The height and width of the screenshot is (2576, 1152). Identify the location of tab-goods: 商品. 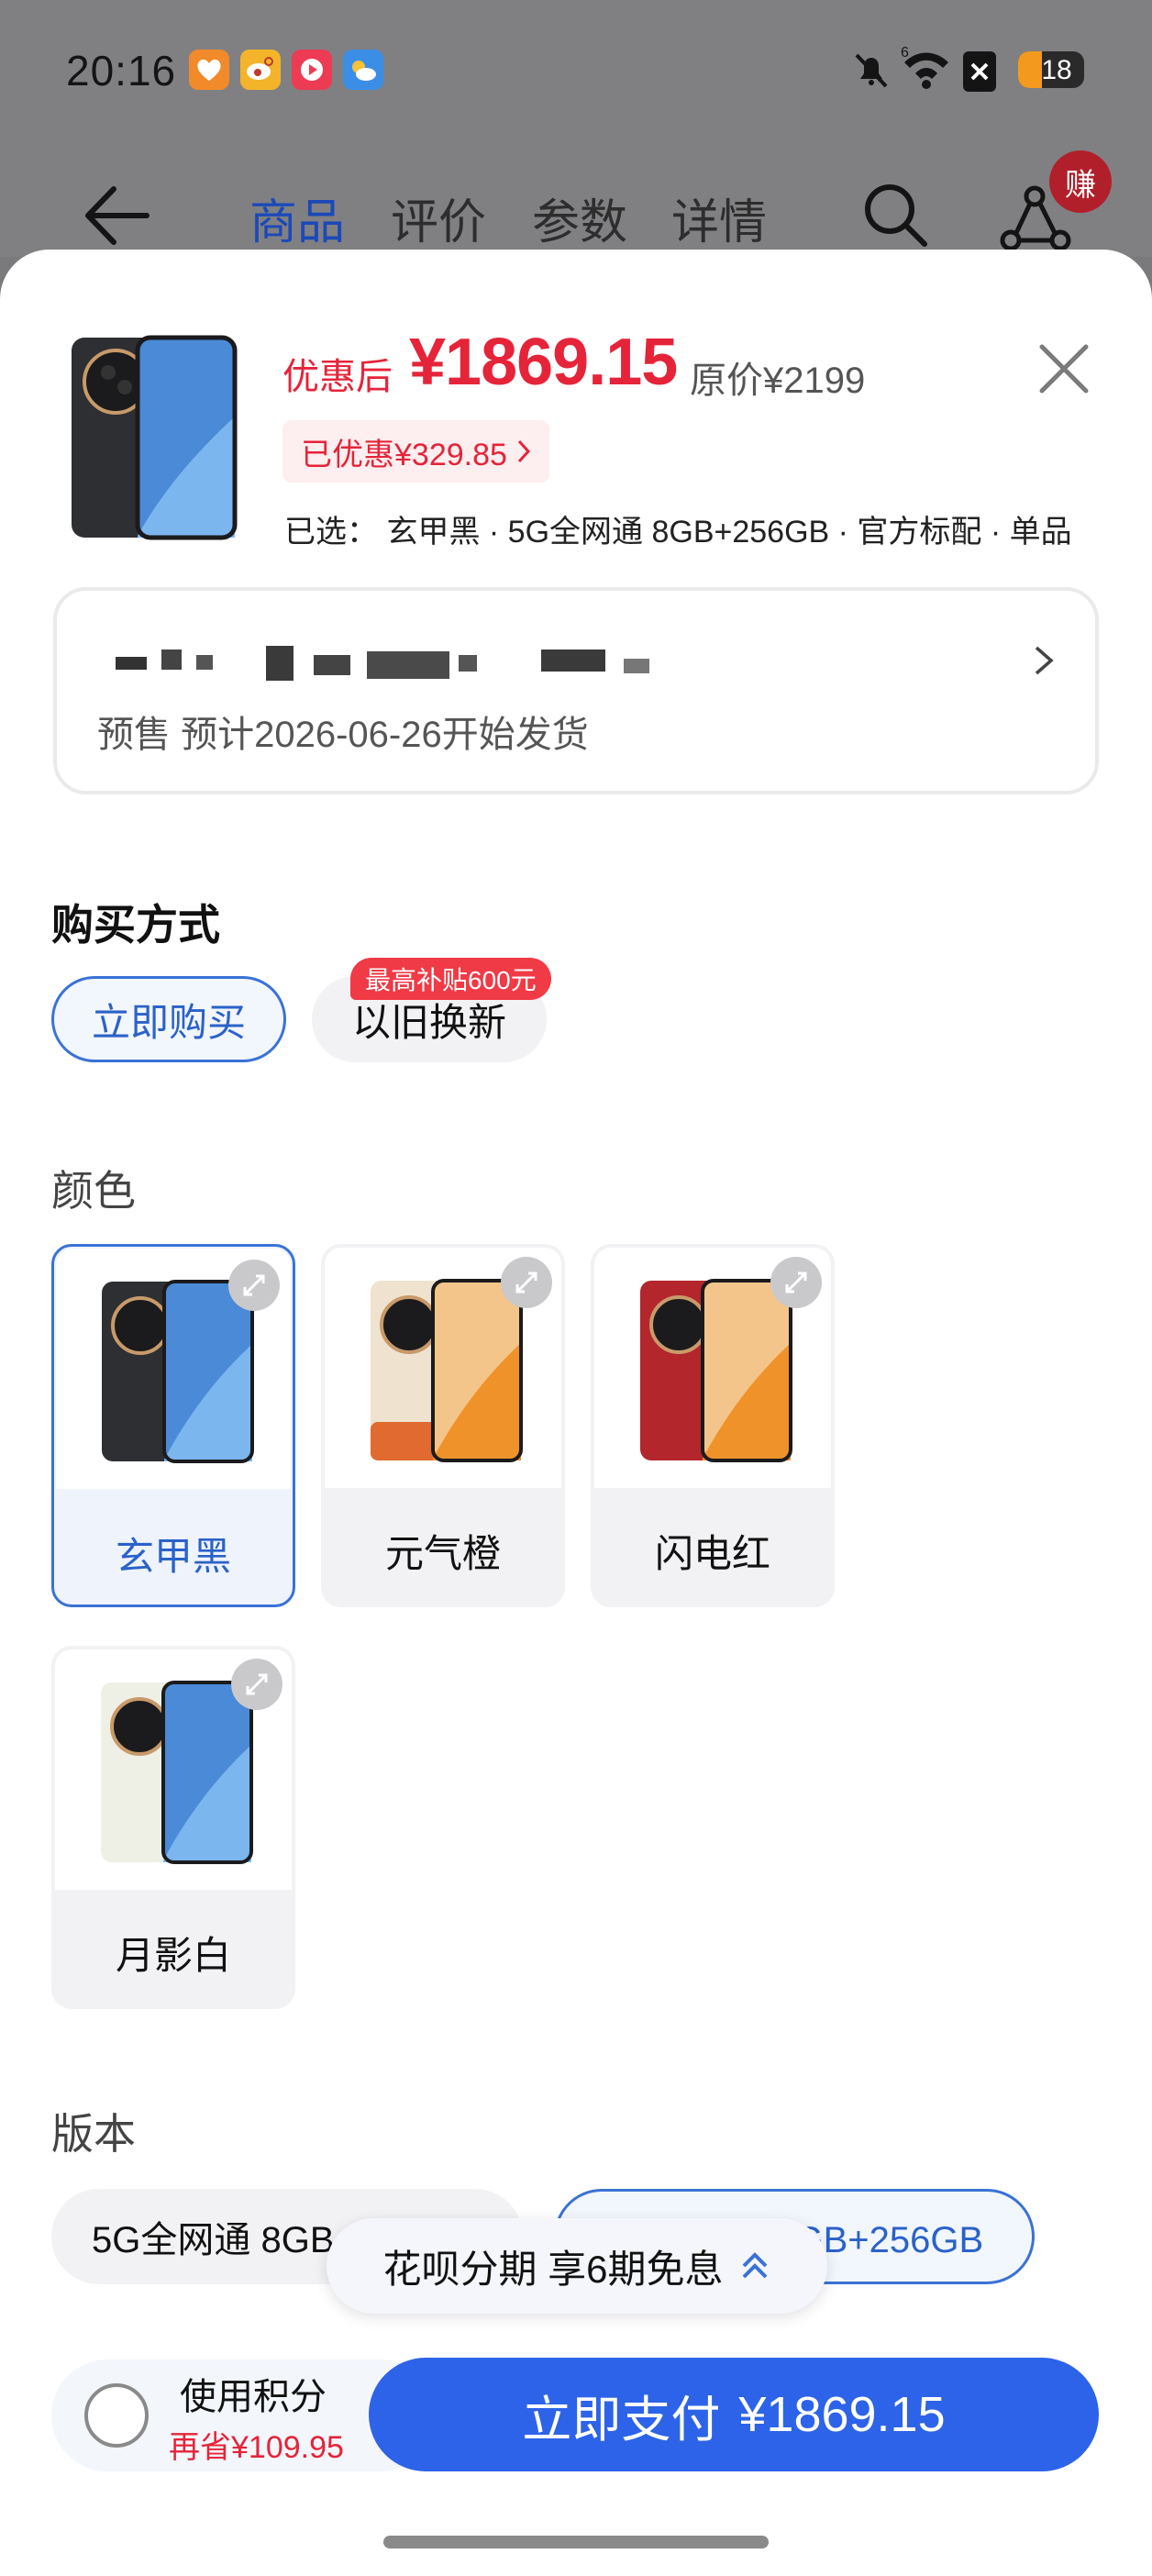
(297, 217).